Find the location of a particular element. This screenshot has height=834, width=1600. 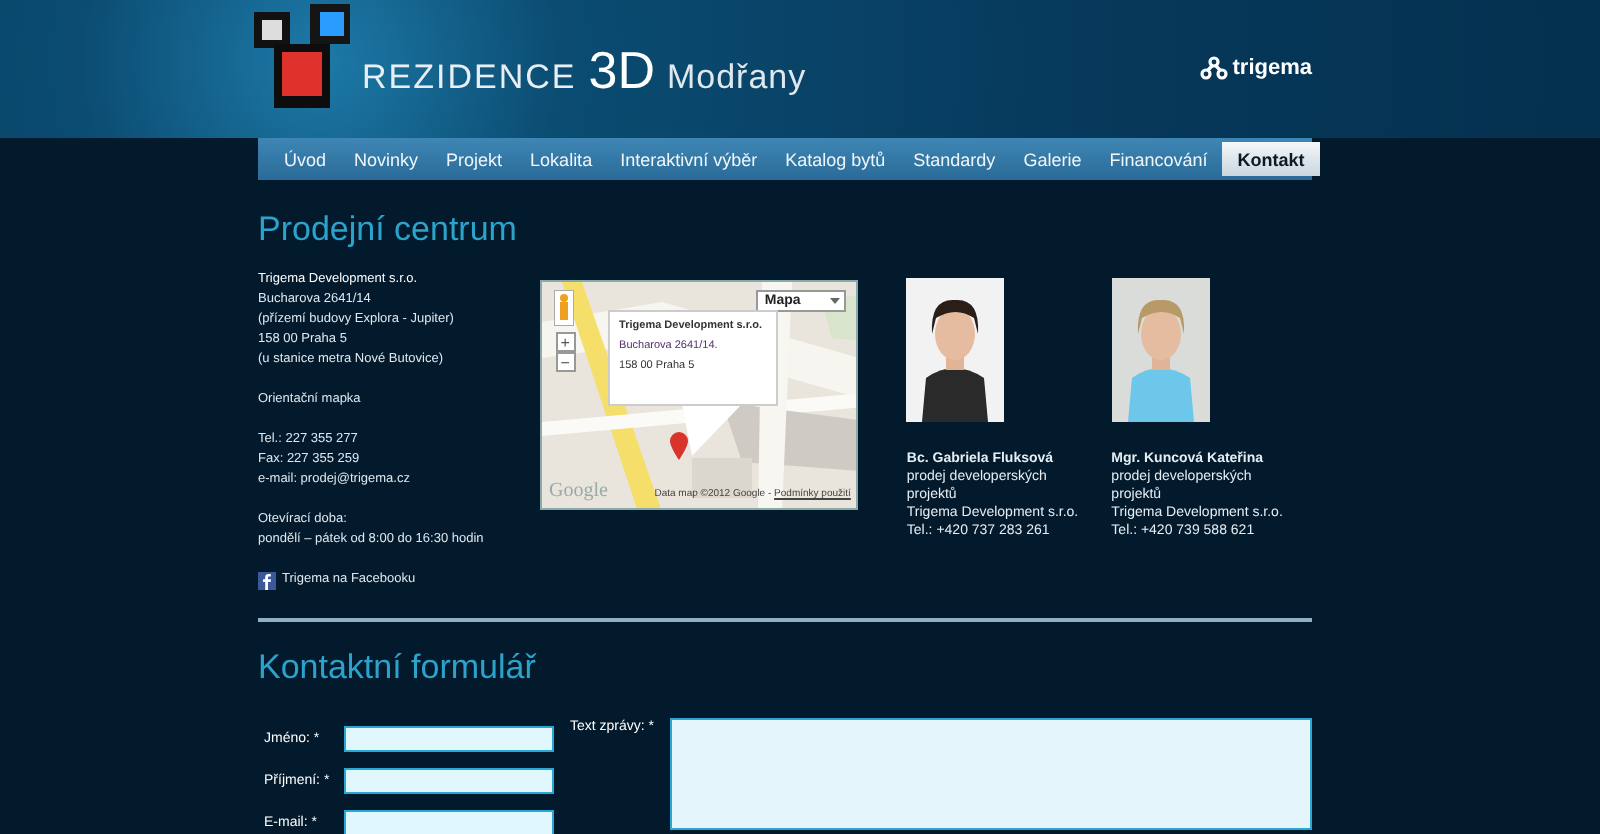

nav-tab: Kontakt is located at coordinates (1271, 159).